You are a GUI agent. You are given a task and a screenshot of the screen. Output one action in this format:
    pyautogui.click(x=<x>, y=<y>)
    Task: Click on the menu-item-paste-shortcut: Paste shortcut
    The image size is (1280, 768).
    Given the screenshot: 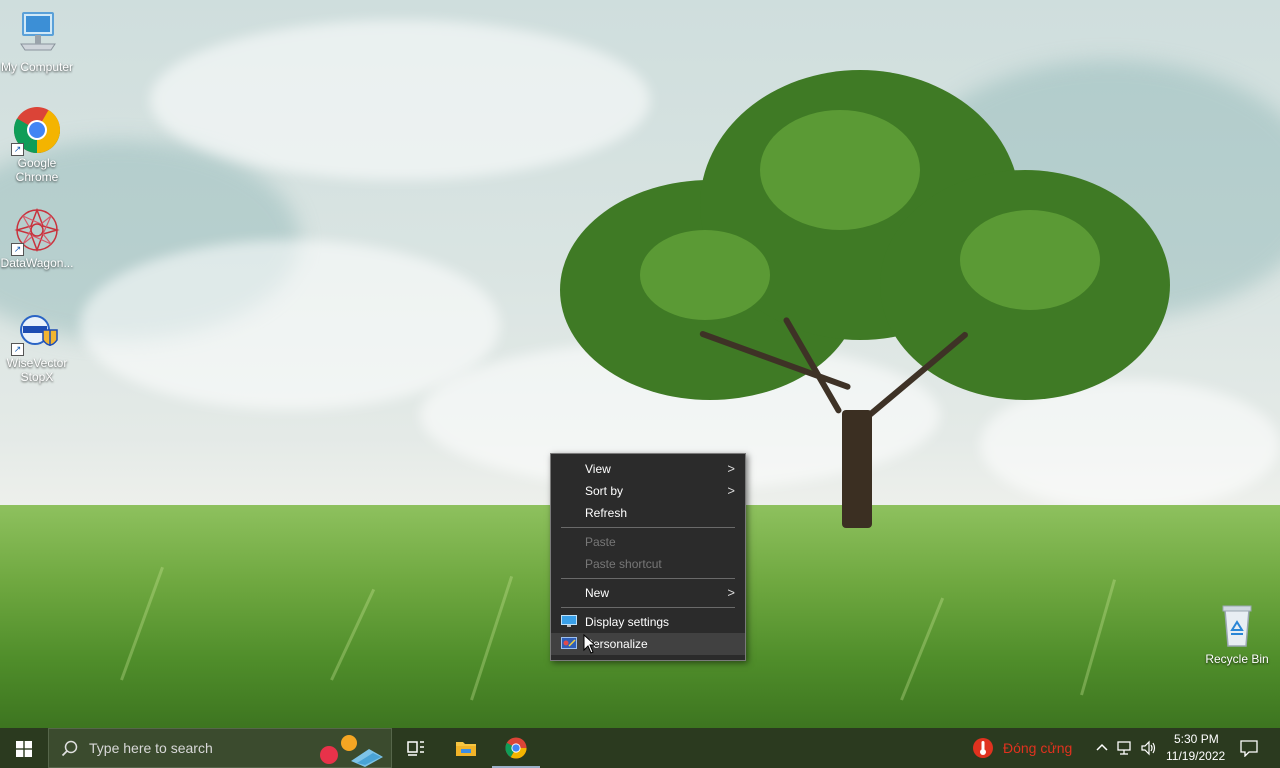 What is the action you would take?
    pyautogui.click(x=648, y=564)
    